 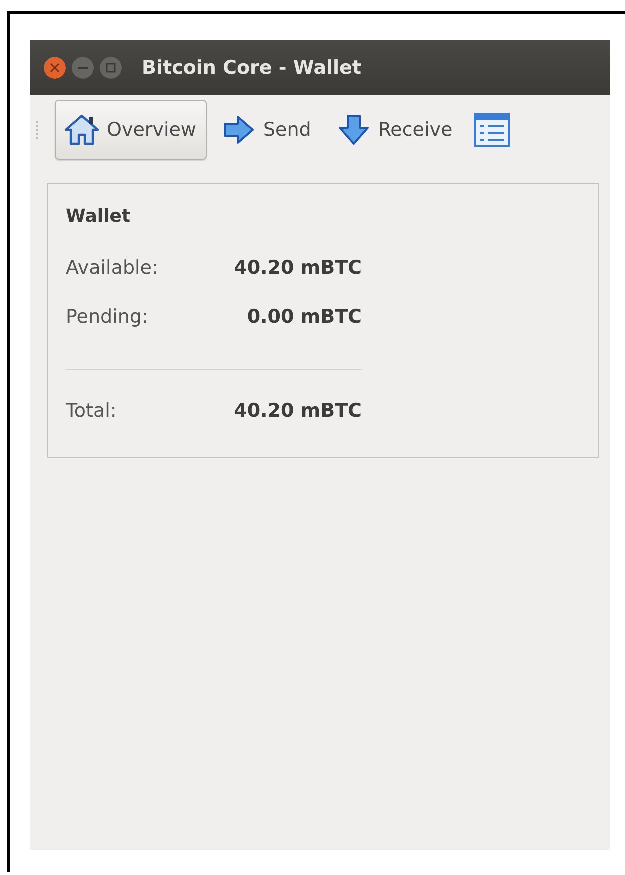 What do you see at coordinates (252, 67) in the screenshot?
I see `window-title: Bitcoin Core - Wallet` at bounding box center [252, 67].